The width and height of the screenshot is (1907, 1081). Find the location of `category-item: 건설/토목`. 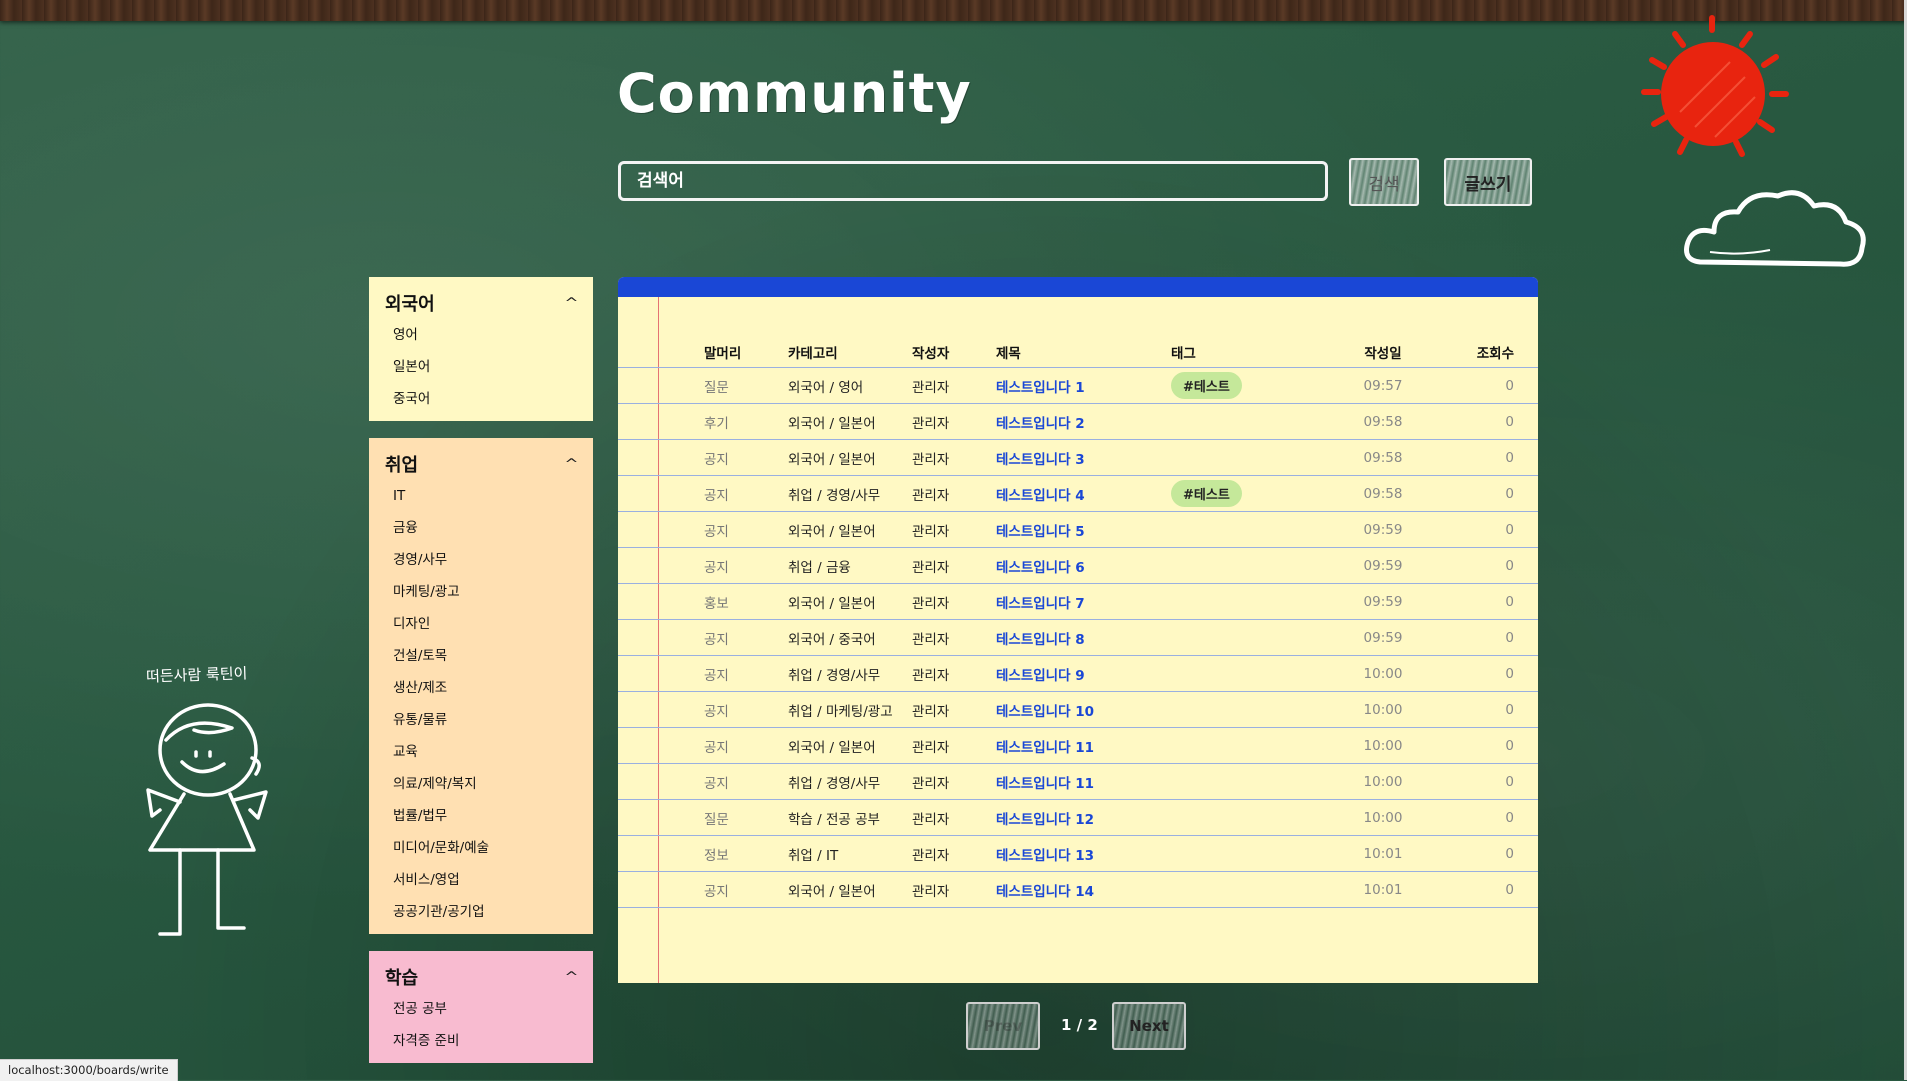

category-item: 건설/토목 is located at coordinates (481, 656).